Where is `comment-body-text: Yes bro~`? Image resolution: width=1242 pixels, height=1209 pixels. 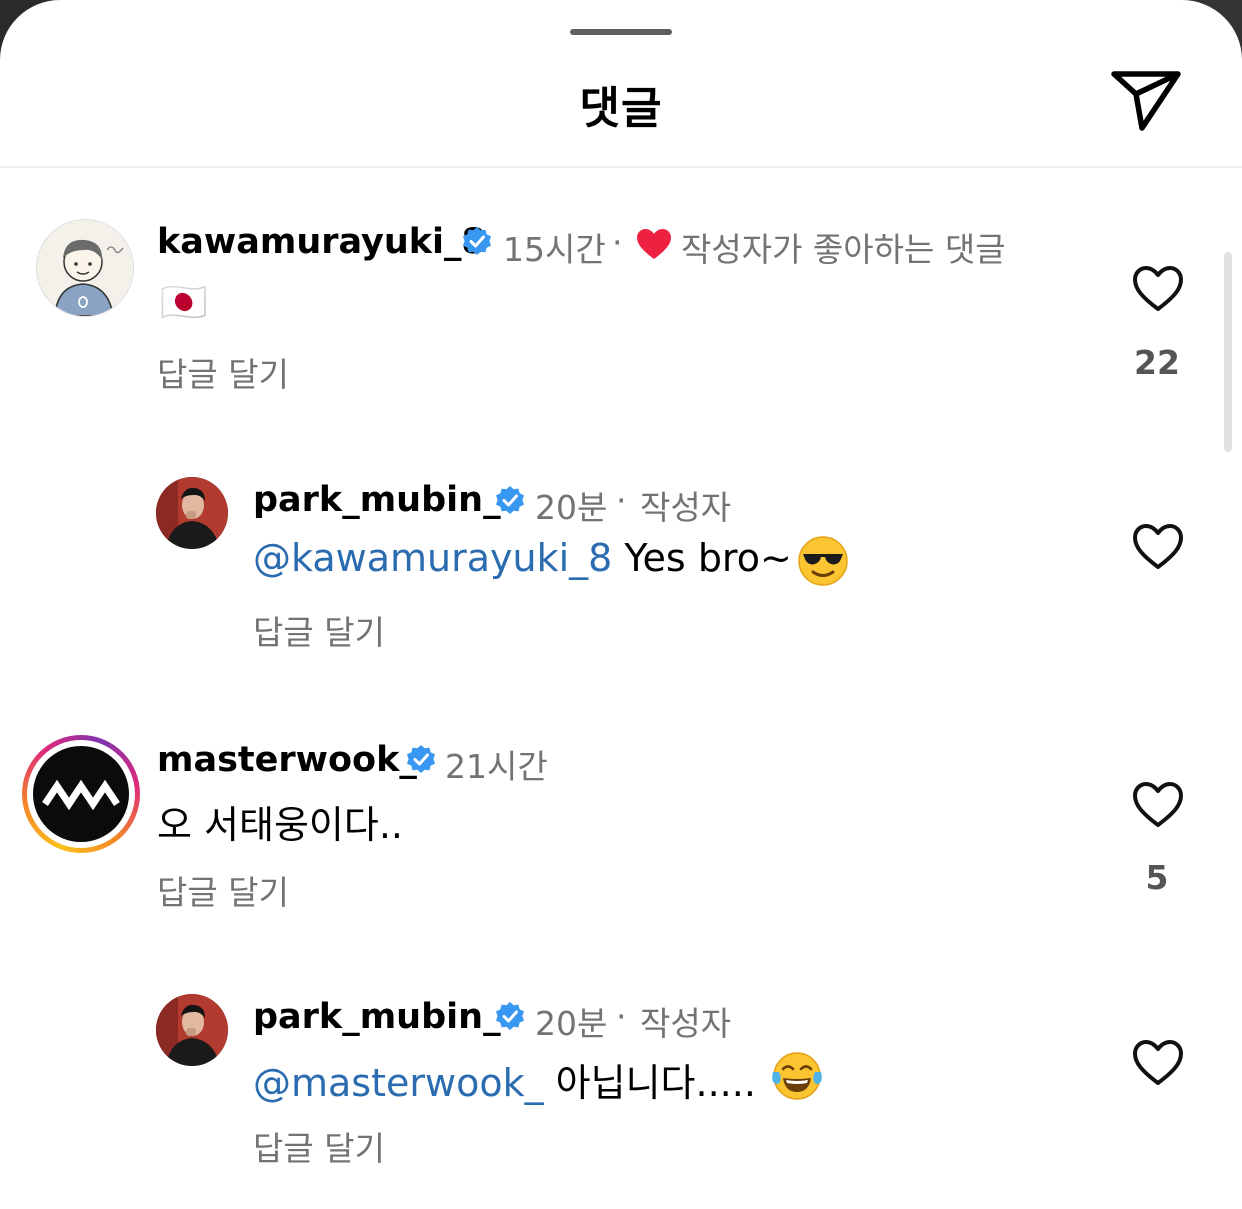 comment-body-text: Yes bro~ is located at coordinates (702, 558).